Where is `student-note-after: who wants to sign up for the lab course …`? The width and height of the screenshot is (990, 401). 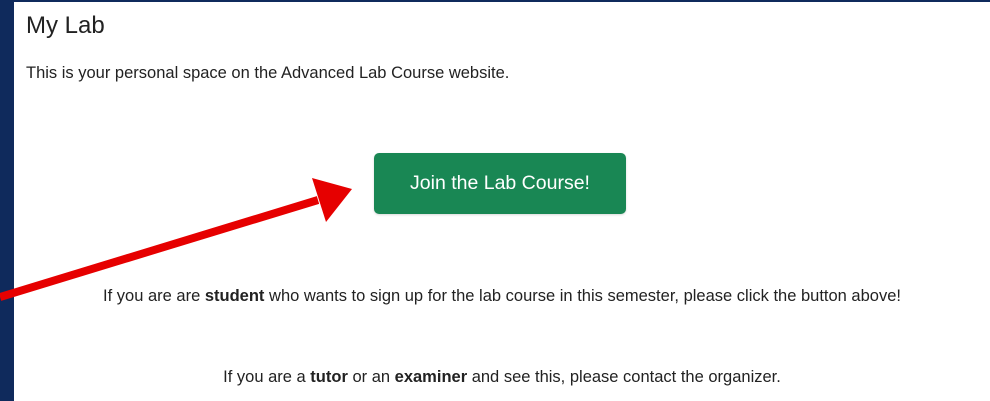
student-note-after: who wants to sign up for the lab course … is located at coordinates (582, 296).